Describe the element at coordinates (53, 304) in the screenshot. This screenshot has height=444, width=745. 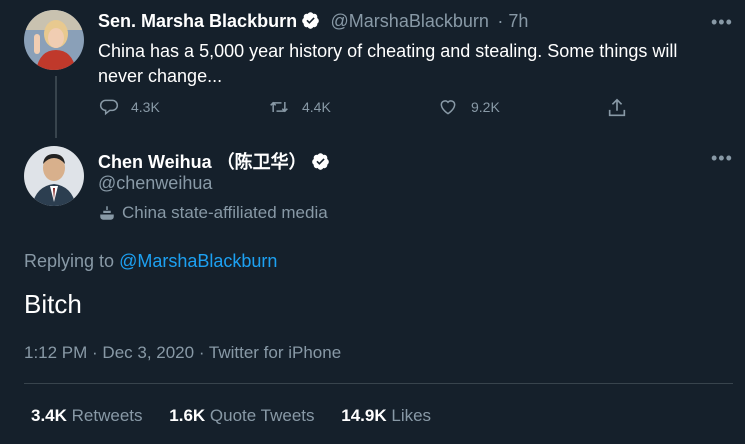
I see `tweet2-text: Bitch` at that location.